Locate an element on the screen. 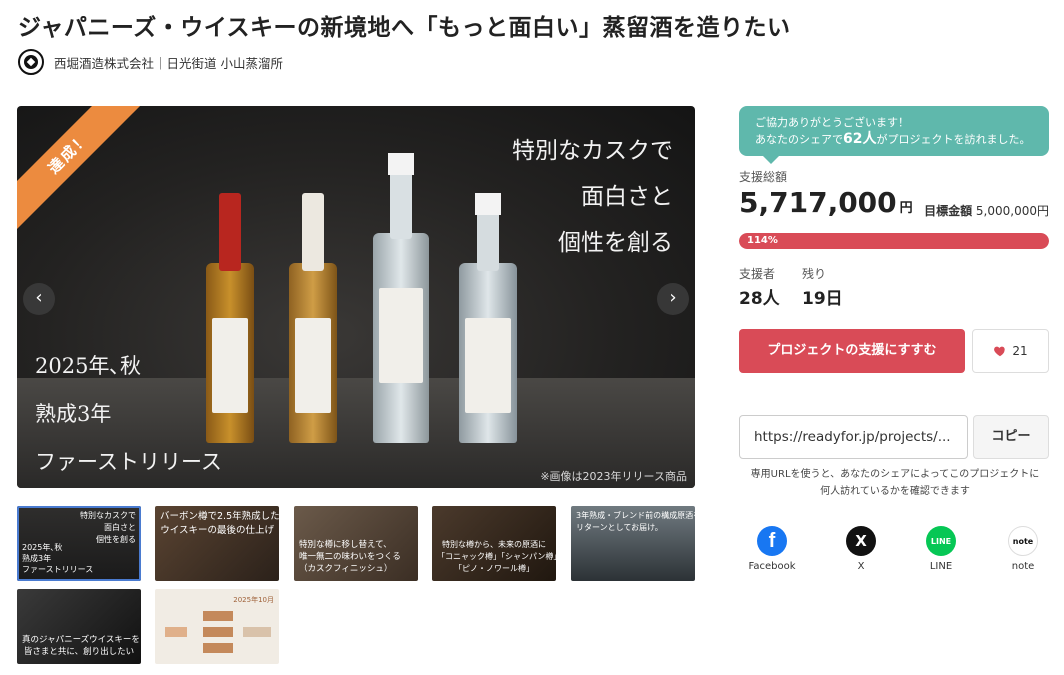 This screenshot has width=1064, height=675. owner-logo-icon is located at coordinates (31, 62).